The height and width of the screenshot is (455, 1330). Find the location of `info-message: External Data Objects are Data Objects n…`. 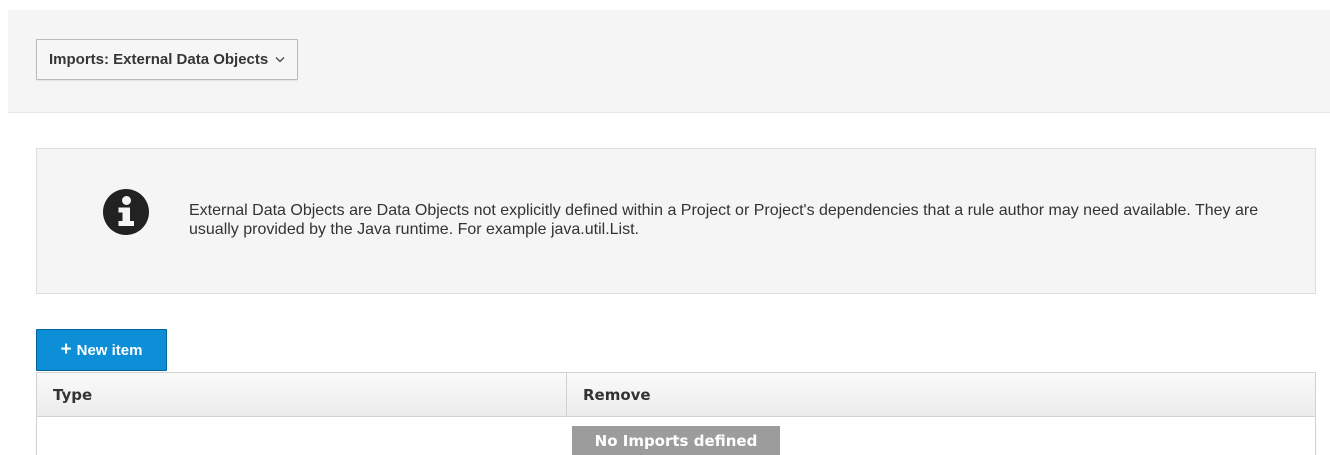

info-message: External Data Objects are Data Objects n… is located at coordinates (724, 220).